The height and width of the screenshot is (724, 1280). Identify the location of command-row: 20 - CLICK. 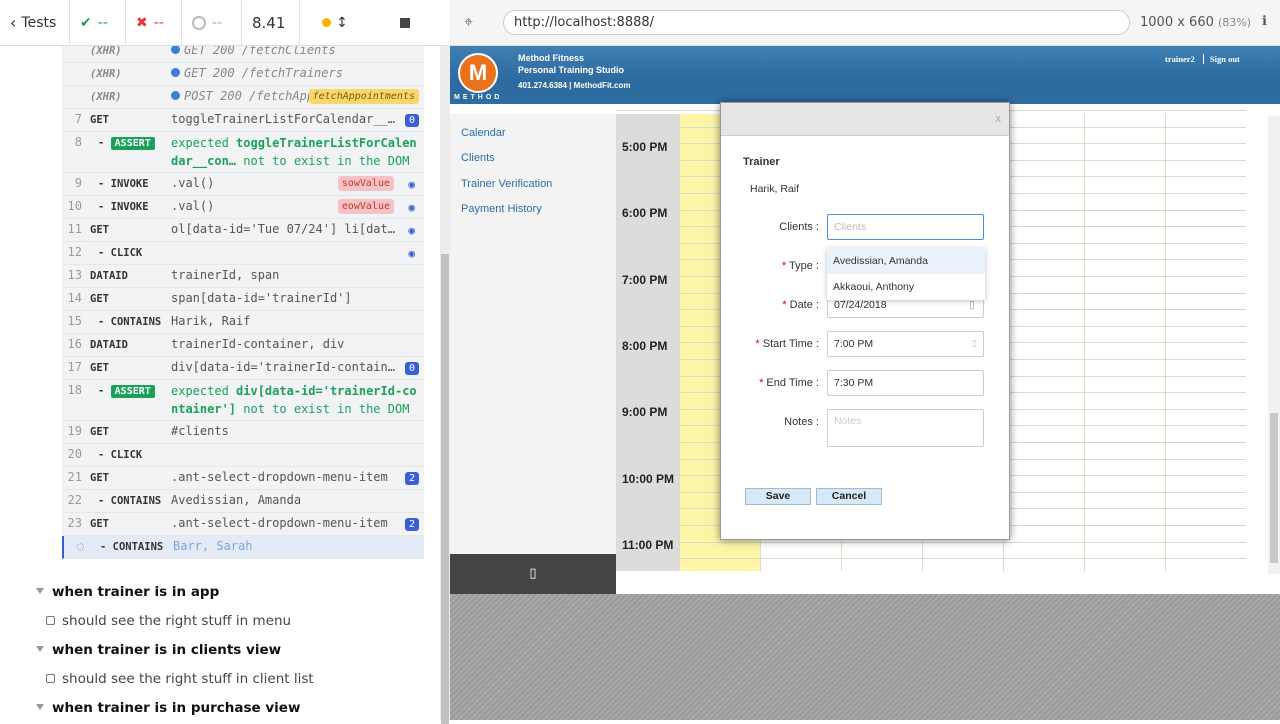
(243, 455).